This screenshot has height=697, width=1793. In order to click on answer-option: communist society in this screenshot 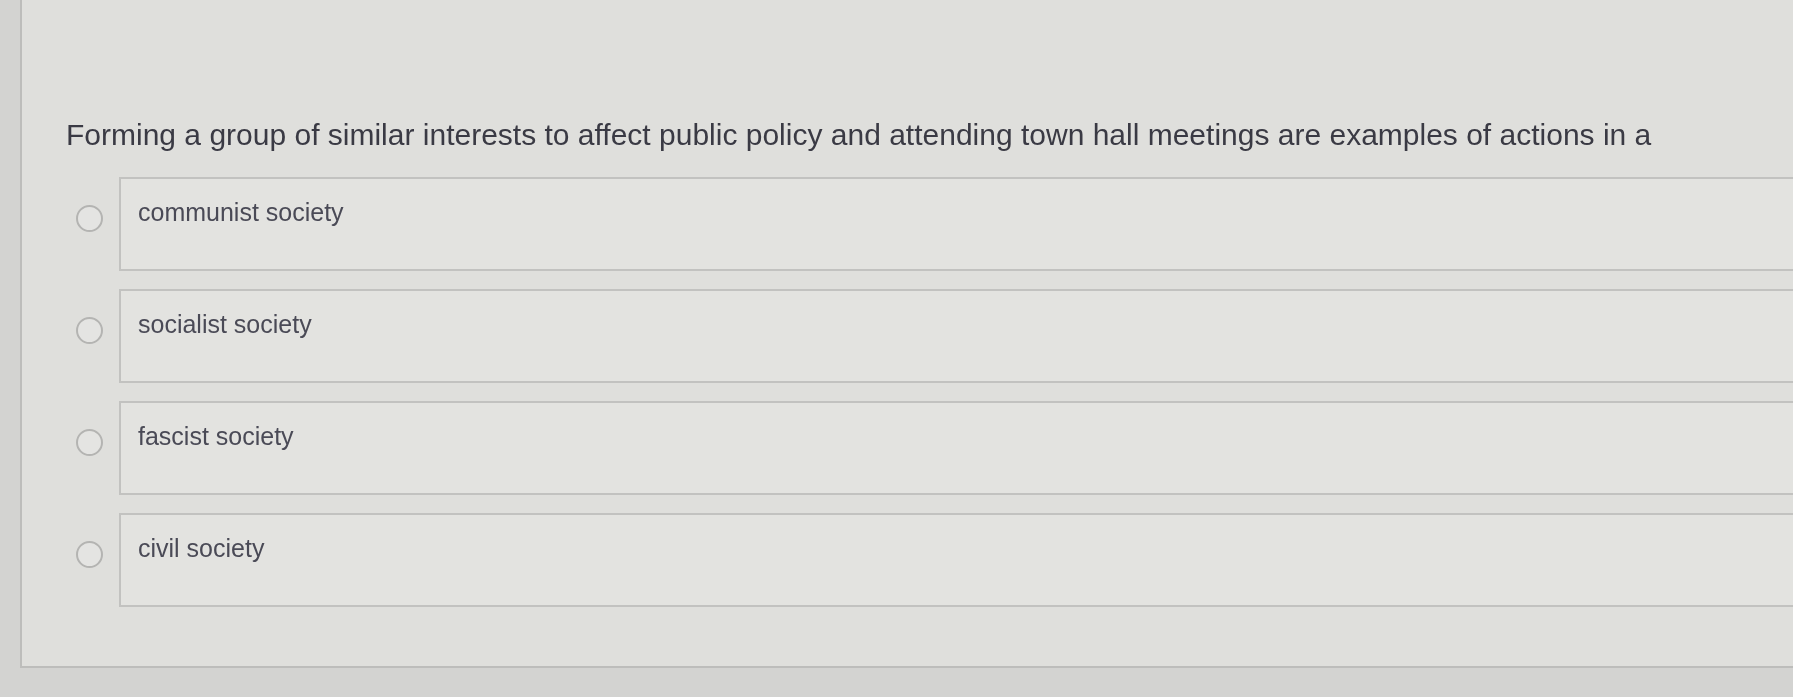, I will do `click(956, 224)`.